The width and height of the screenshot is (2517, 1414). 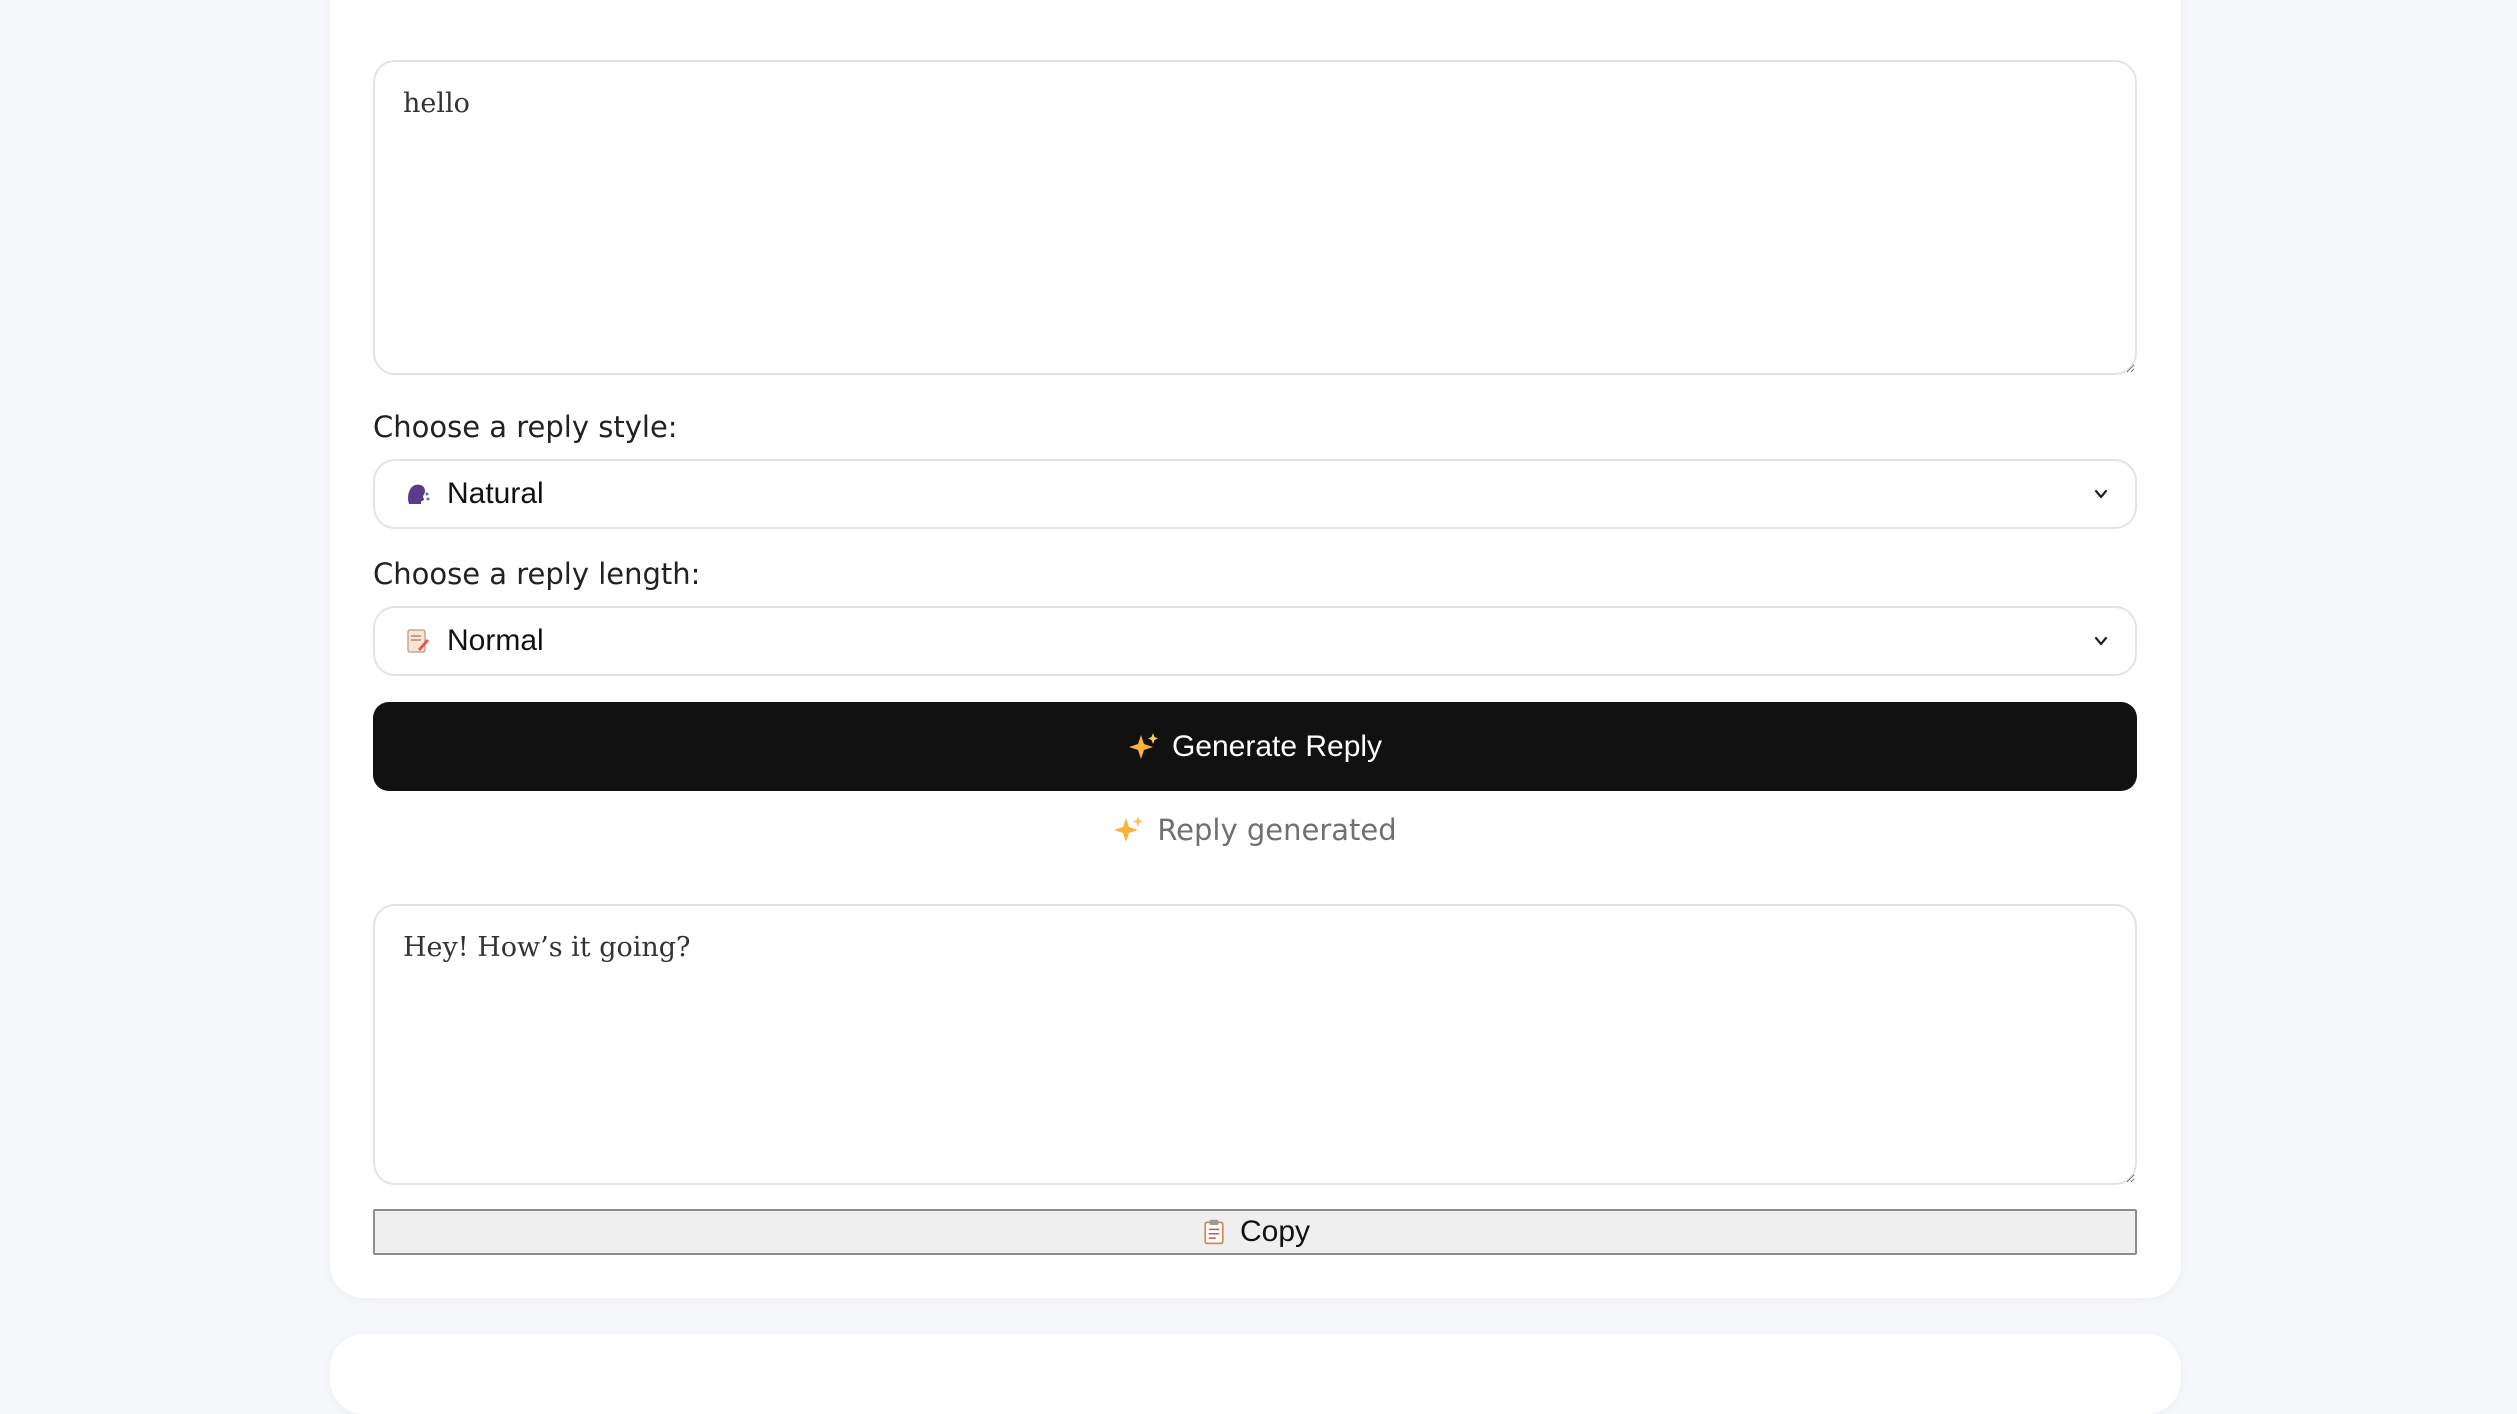 What do you see at coordinates (417, 641) in the screenshot?
I see `memo-icon` at bounding box center [417, 641].